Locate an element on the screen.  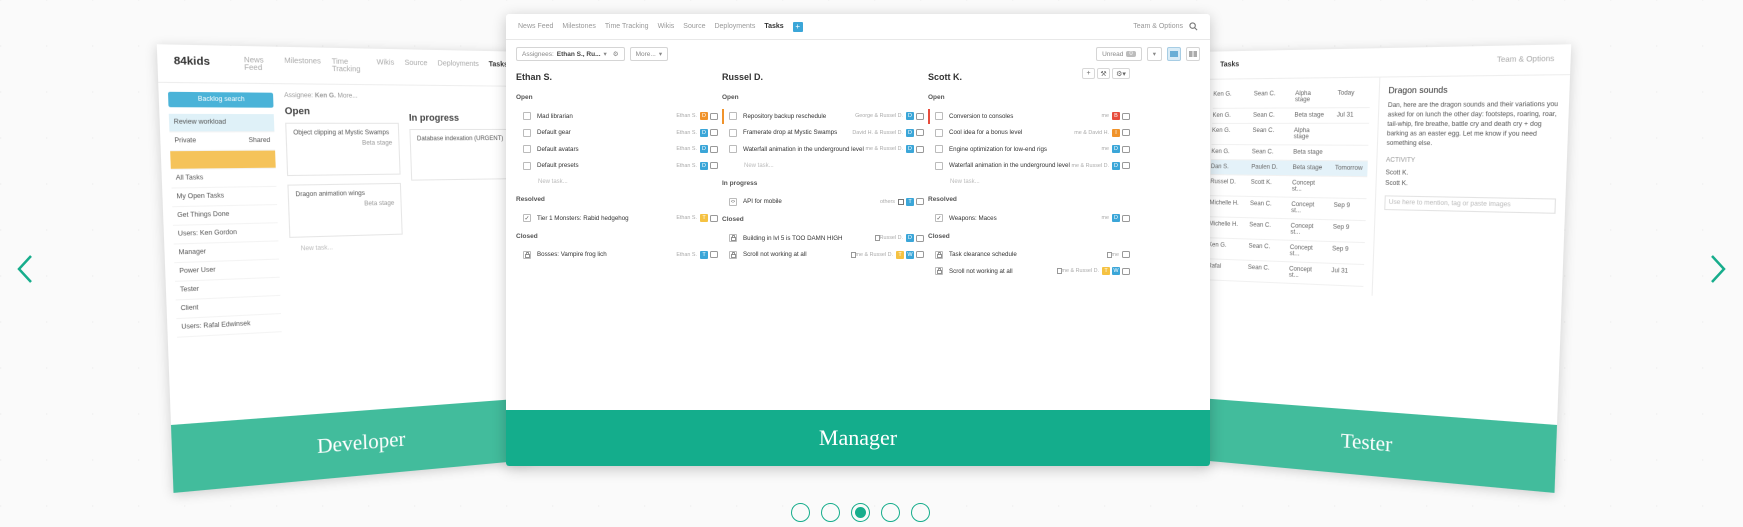
task-row: Bosses: Vampire frog lich Ethan S. T is located at coordinates (619, 255).